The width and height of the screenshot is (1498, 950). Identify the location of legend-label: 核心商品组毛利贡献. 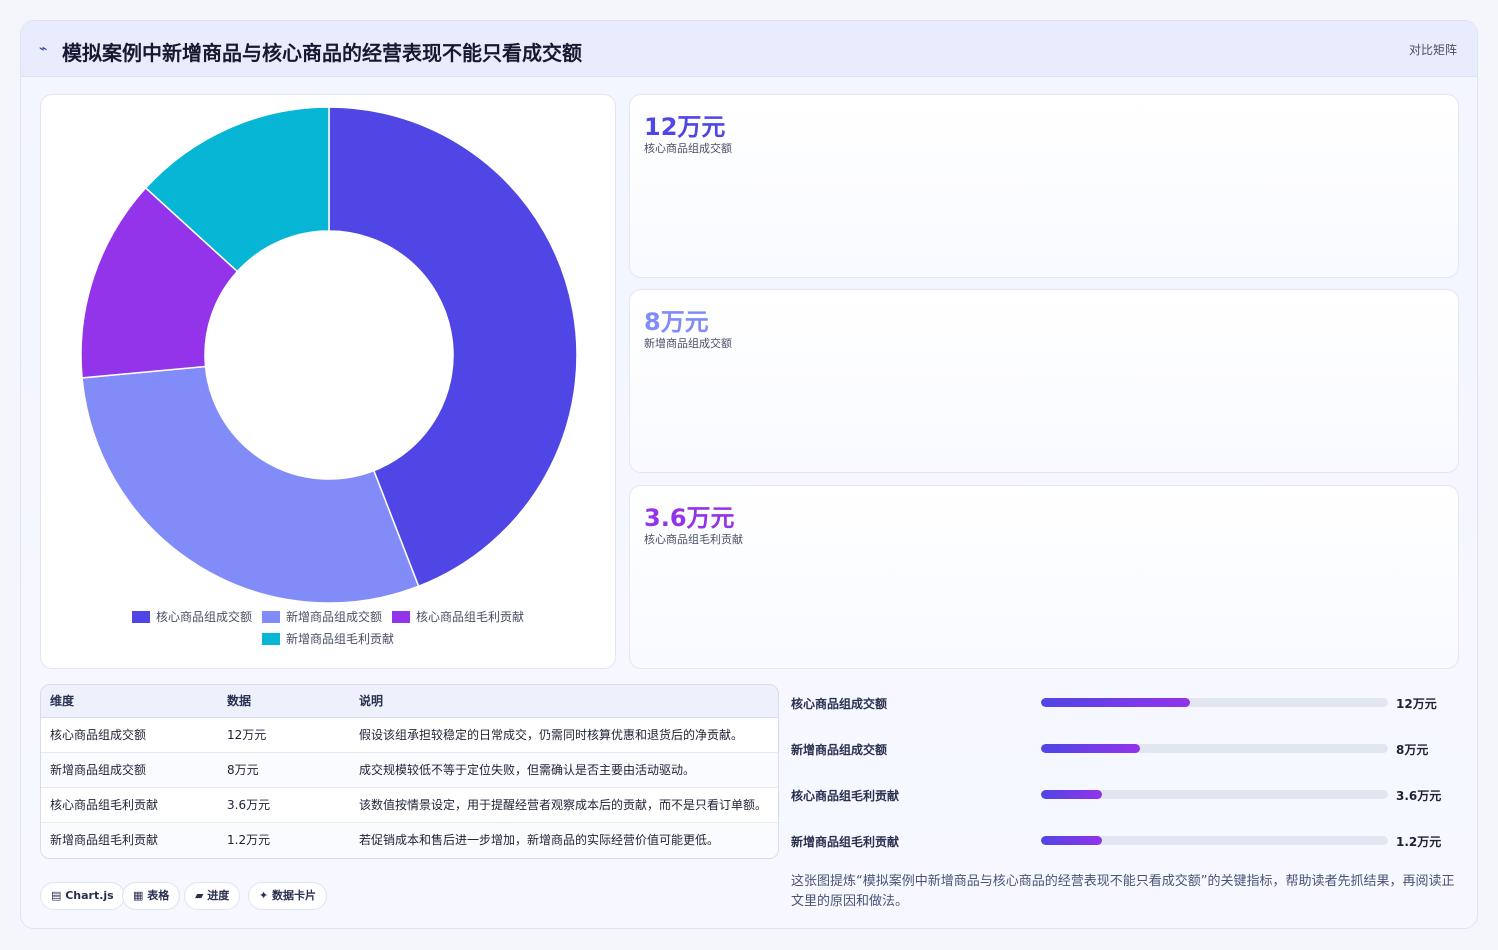
(470, 617).